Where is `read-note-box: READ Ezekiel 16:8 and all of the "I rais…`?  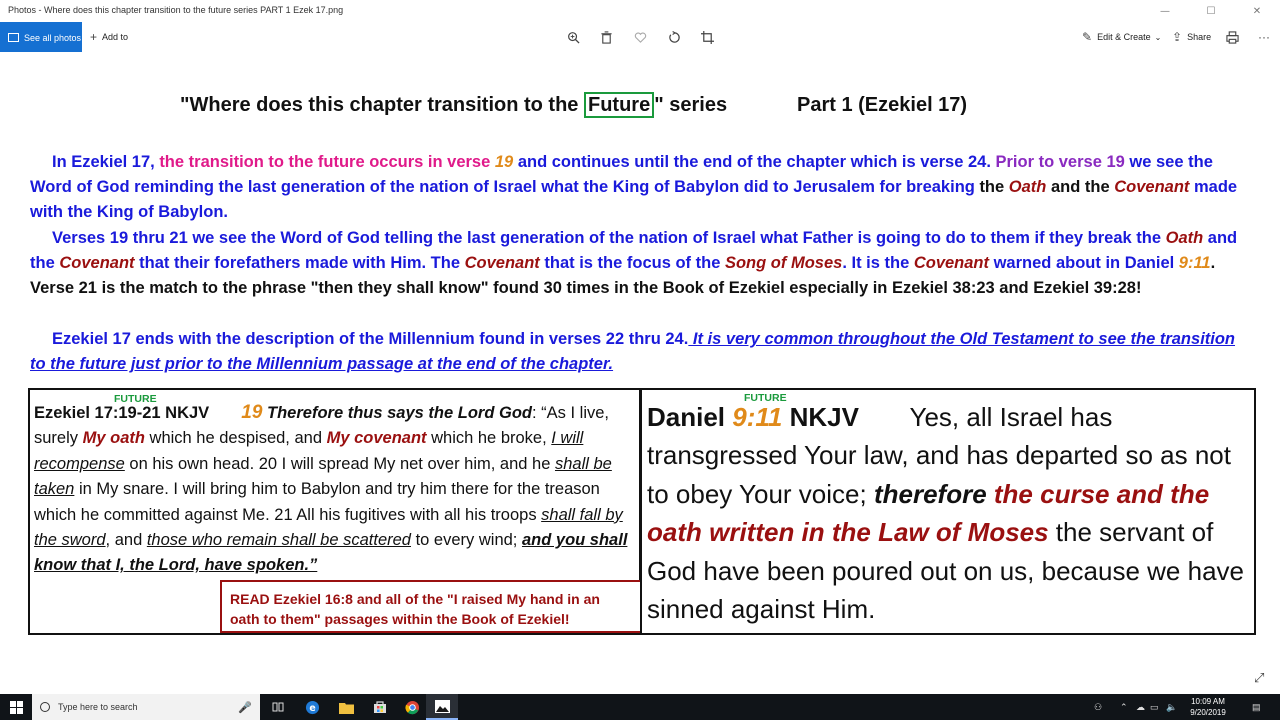
read-note-box: READ Ezekiel 16:8 and all of the "I rais… is located at coordinates (431, 606).